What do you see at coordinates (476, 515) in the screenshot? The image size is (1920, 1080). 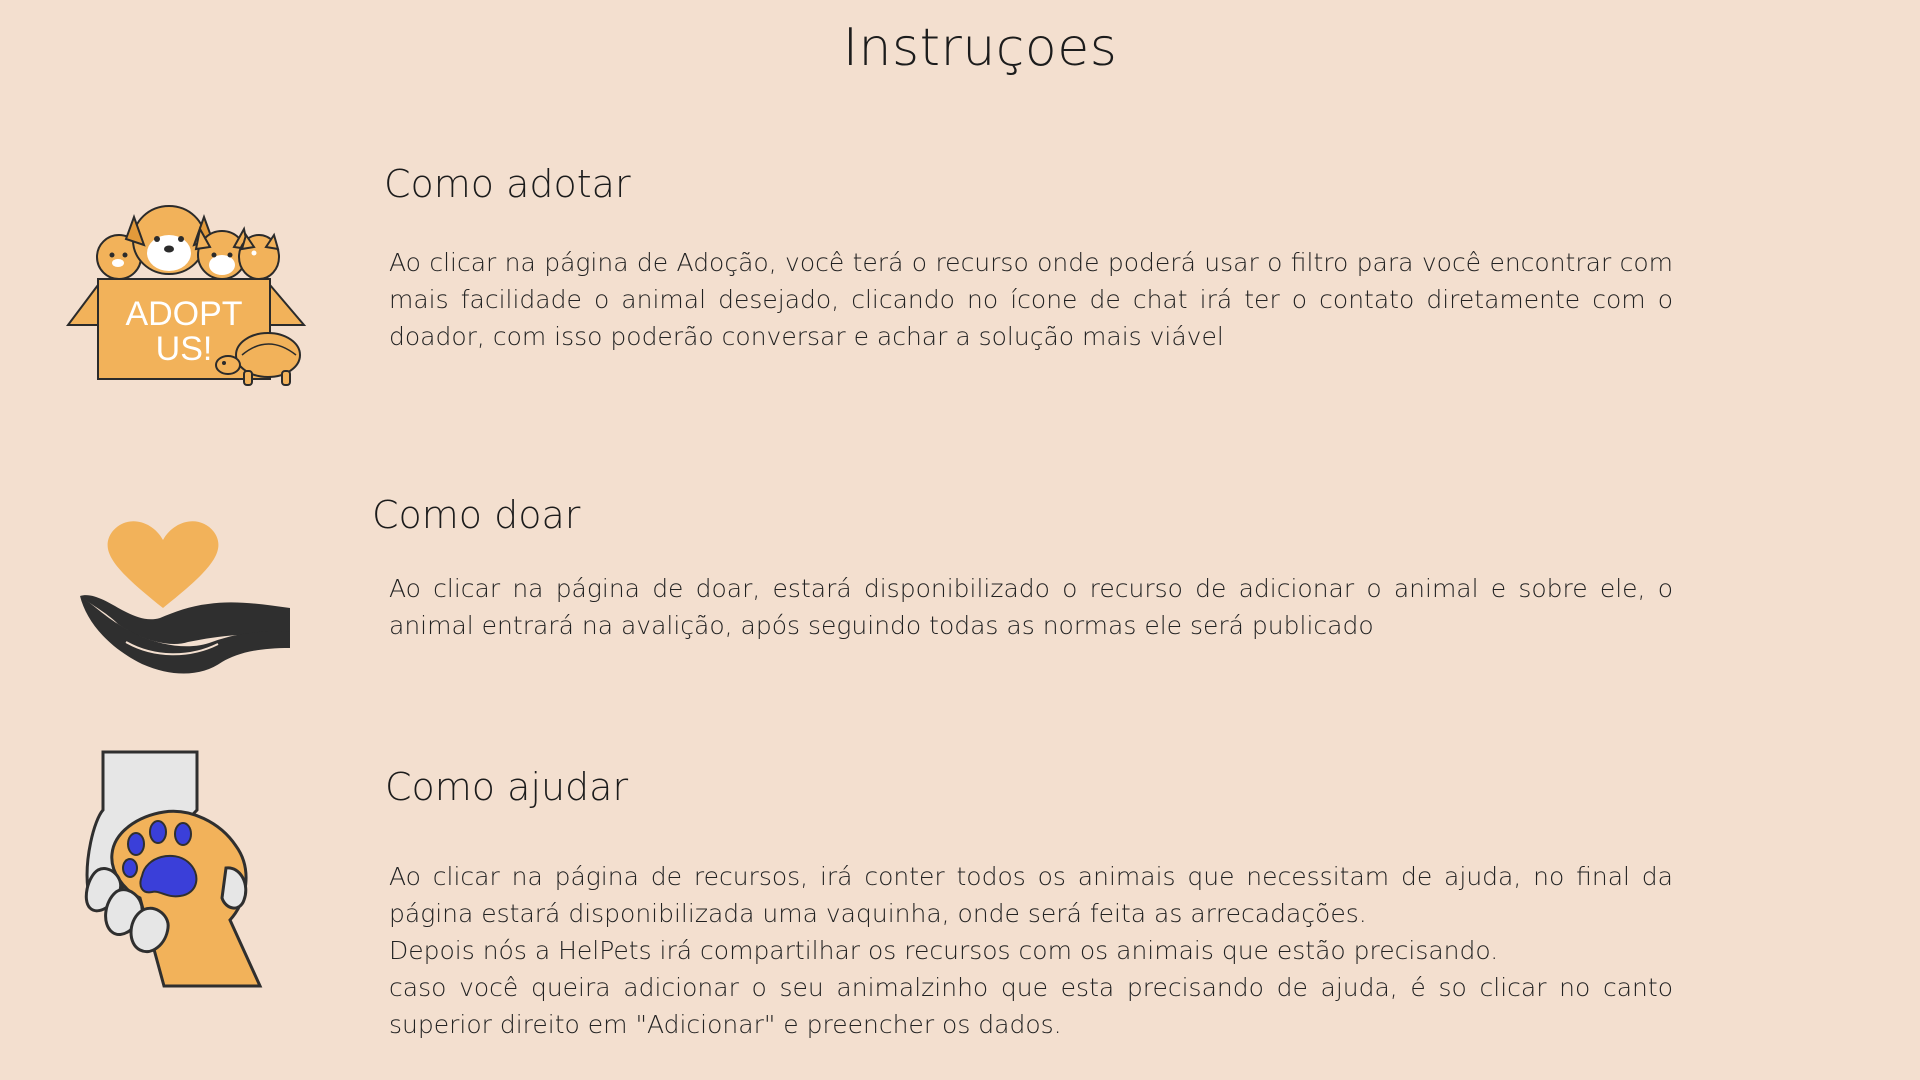 I see `section-title-doar: Como doar` at bounding box center [476, 515].